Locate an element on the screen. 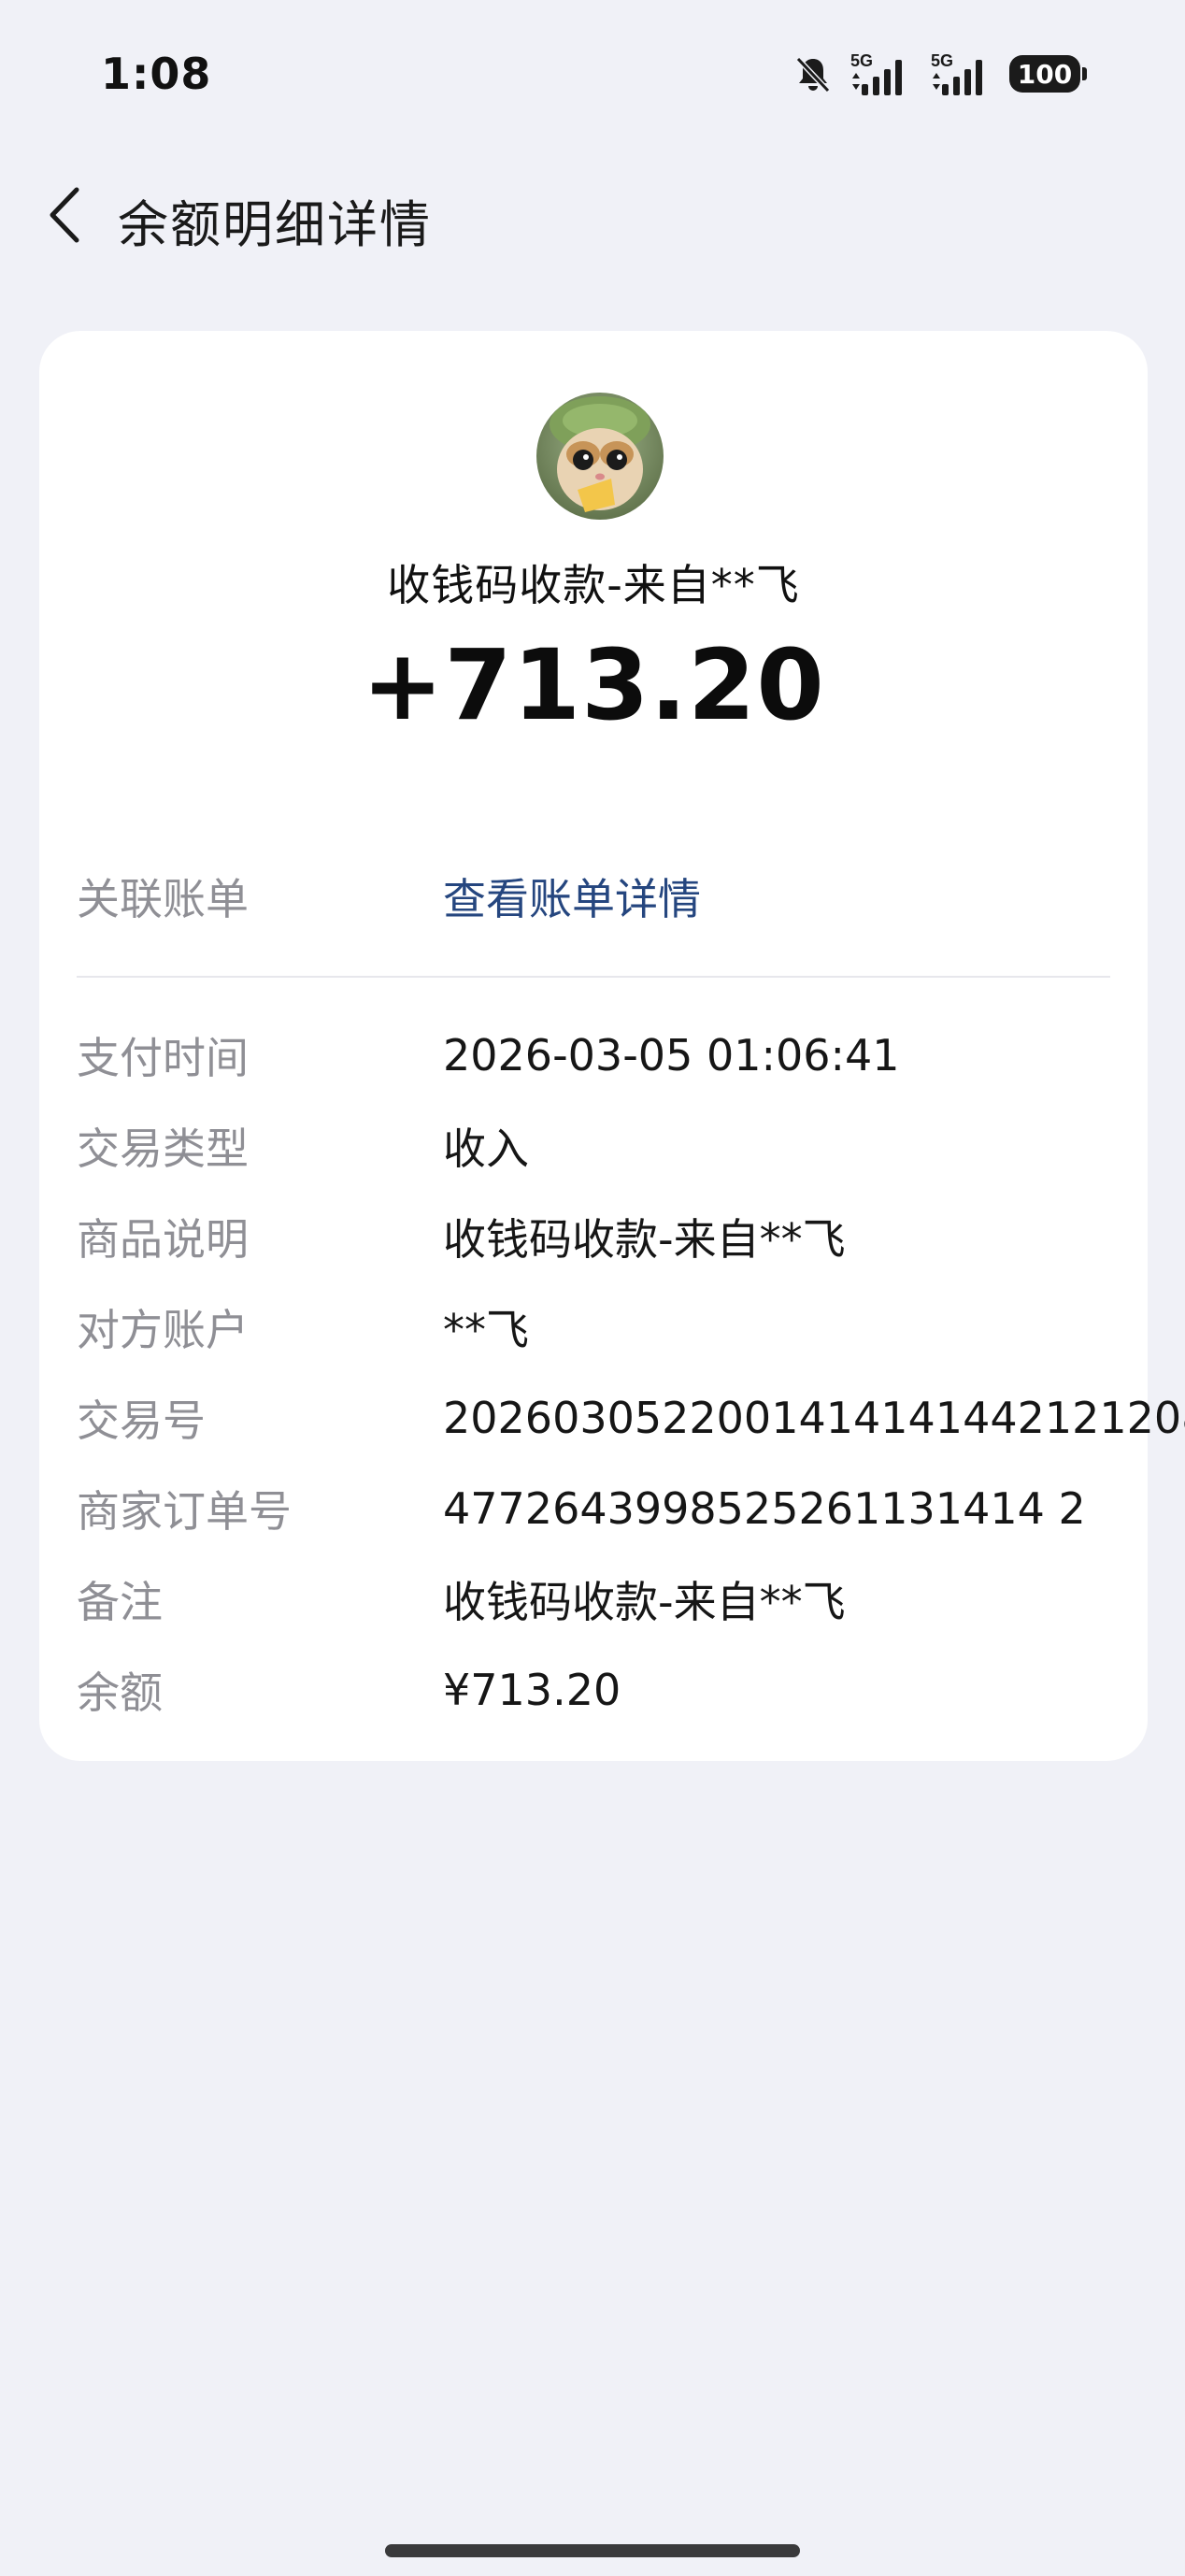 The image size is (1185, 2576). battery-icon: 100 is located at coordinates (1048, 74).